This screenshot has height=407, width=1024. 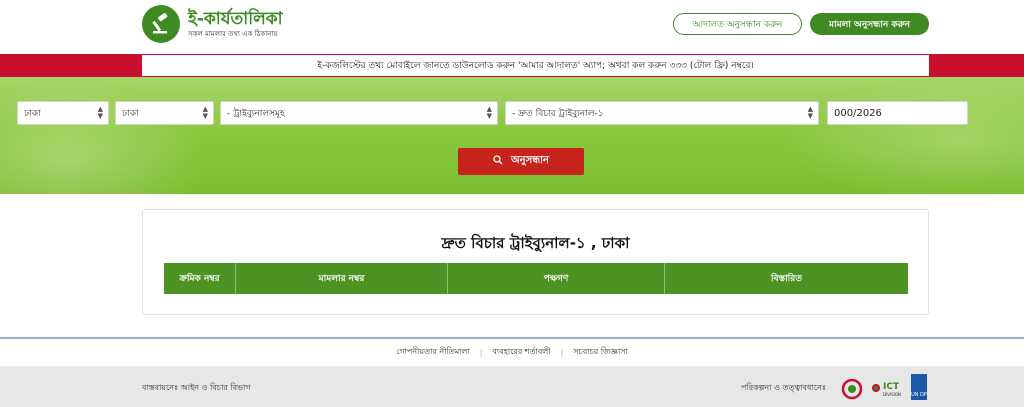 What do you see at coordinates (558, 113) in the screenshot?
I see `court-select-value: - দ্রুত বিচার ট্রাইব্যুনাল-১` at bounding box center [558, 113].